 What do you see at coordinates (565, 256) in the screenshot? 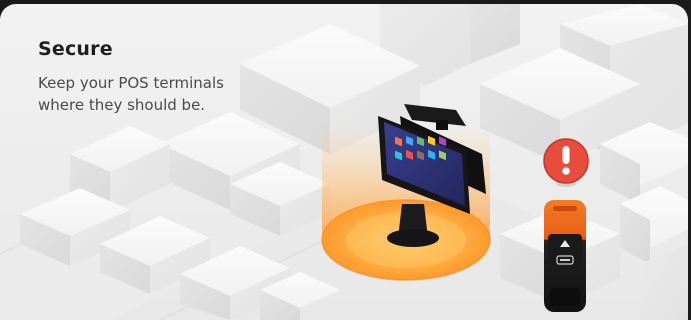
I see `handheld-pos-icon` at bounding box center [565, 256].